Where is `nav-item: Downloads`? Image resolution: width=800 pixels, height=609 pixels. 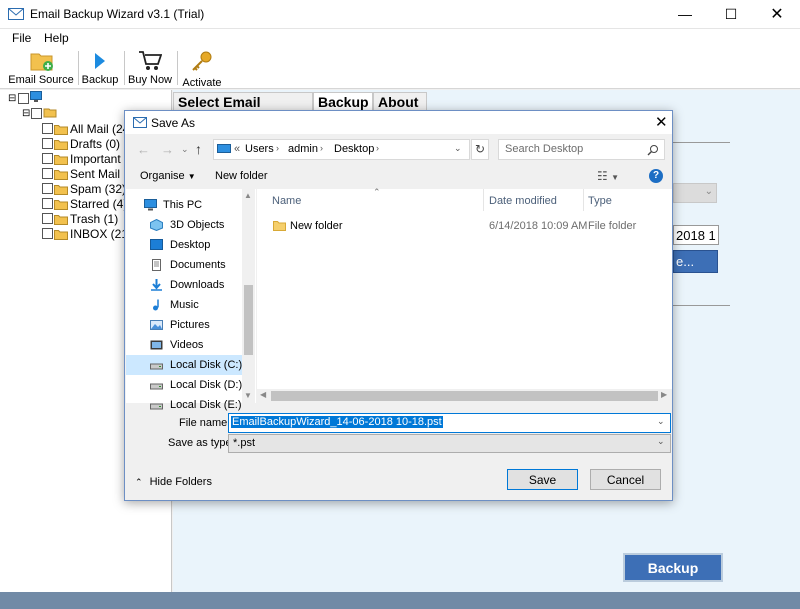 nav-item: Downloads is located at coordinates (185, 285).